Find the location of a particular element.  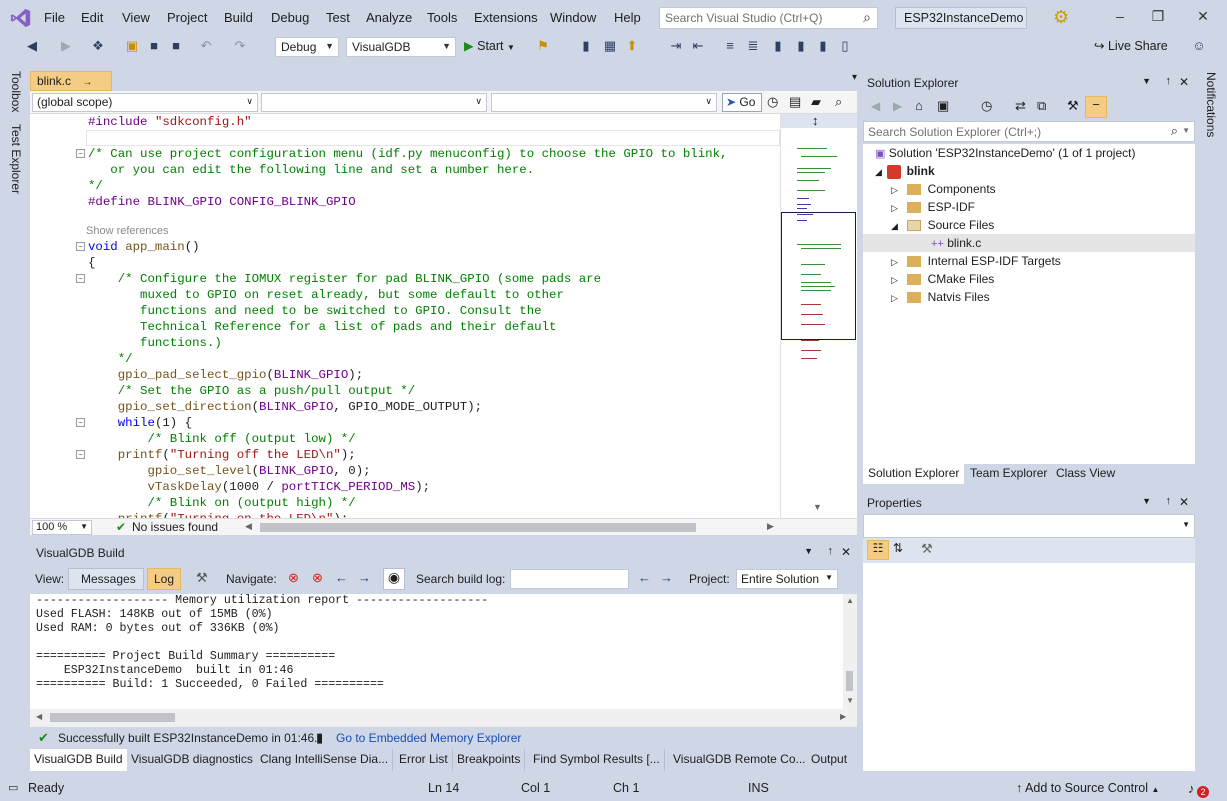

tab-error-list: Error List is located at coordinates (424, 760).